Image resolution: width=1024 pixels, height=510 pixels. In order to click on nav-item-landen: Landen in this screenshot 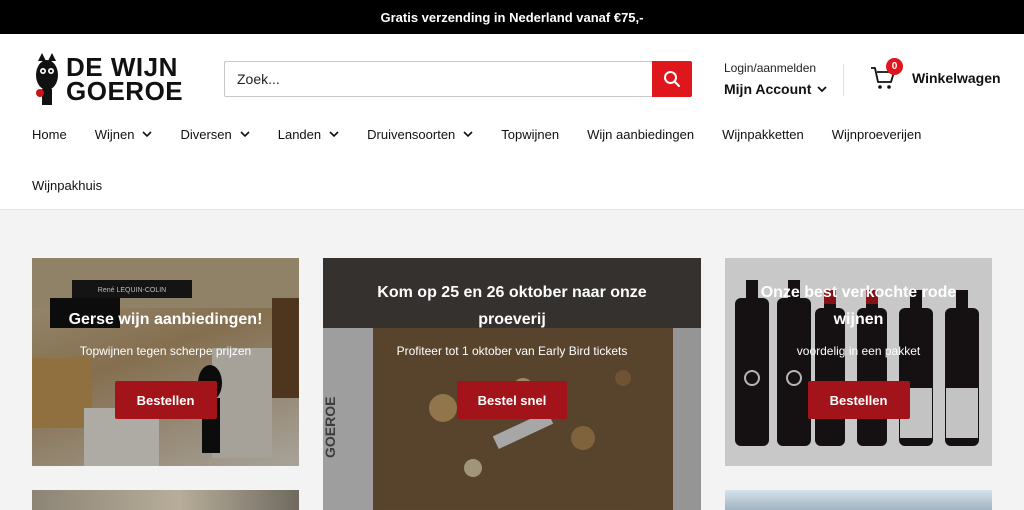, I will do `click(308, 134)`.